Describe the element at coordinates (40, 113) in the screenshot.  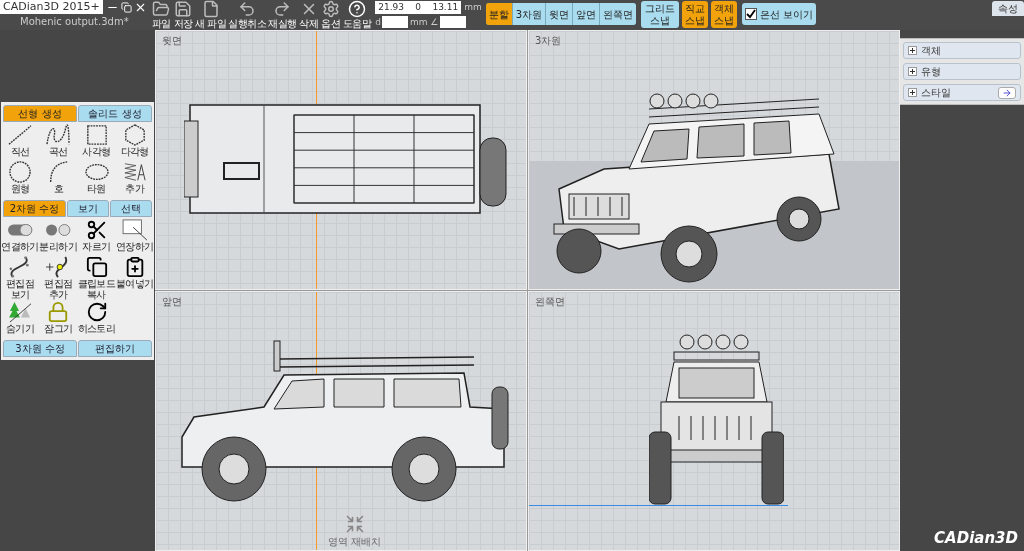
I see `panel-tab: 선형 생성` at that location.